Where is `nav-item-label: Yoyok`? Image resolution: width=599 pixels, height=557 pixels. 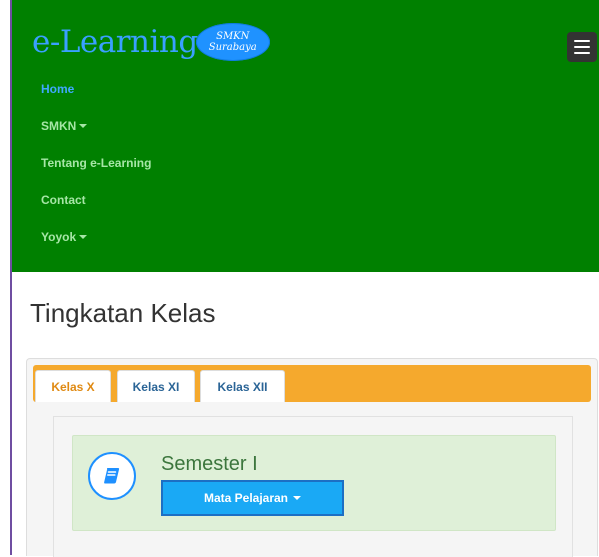
nav-item-label: Yoyok is located at coordinates (59, 236).